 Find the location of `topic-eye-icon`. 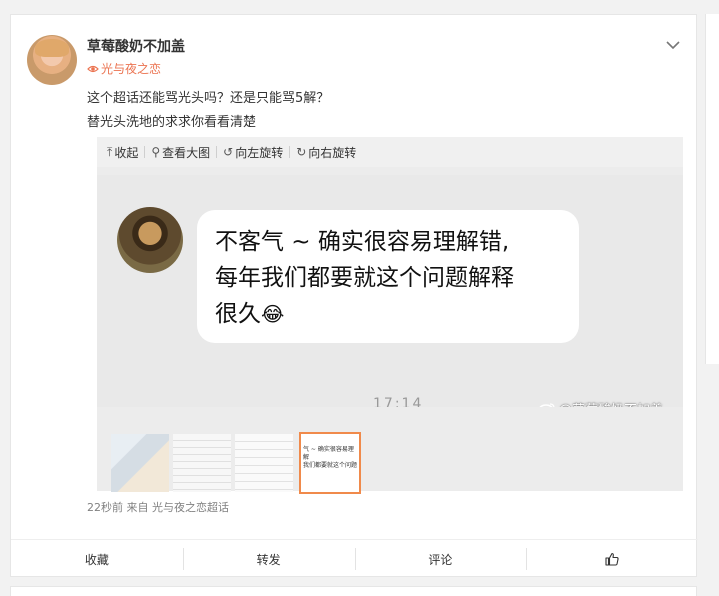

topic-eye-icon is located at coordinates (93, 68).